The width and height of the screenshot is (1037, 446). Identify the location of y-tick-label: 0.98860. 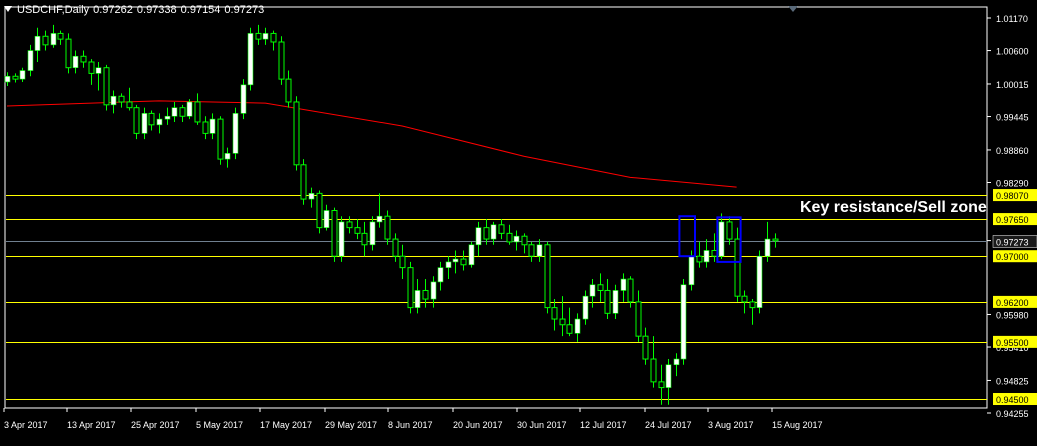
(1012, 151).